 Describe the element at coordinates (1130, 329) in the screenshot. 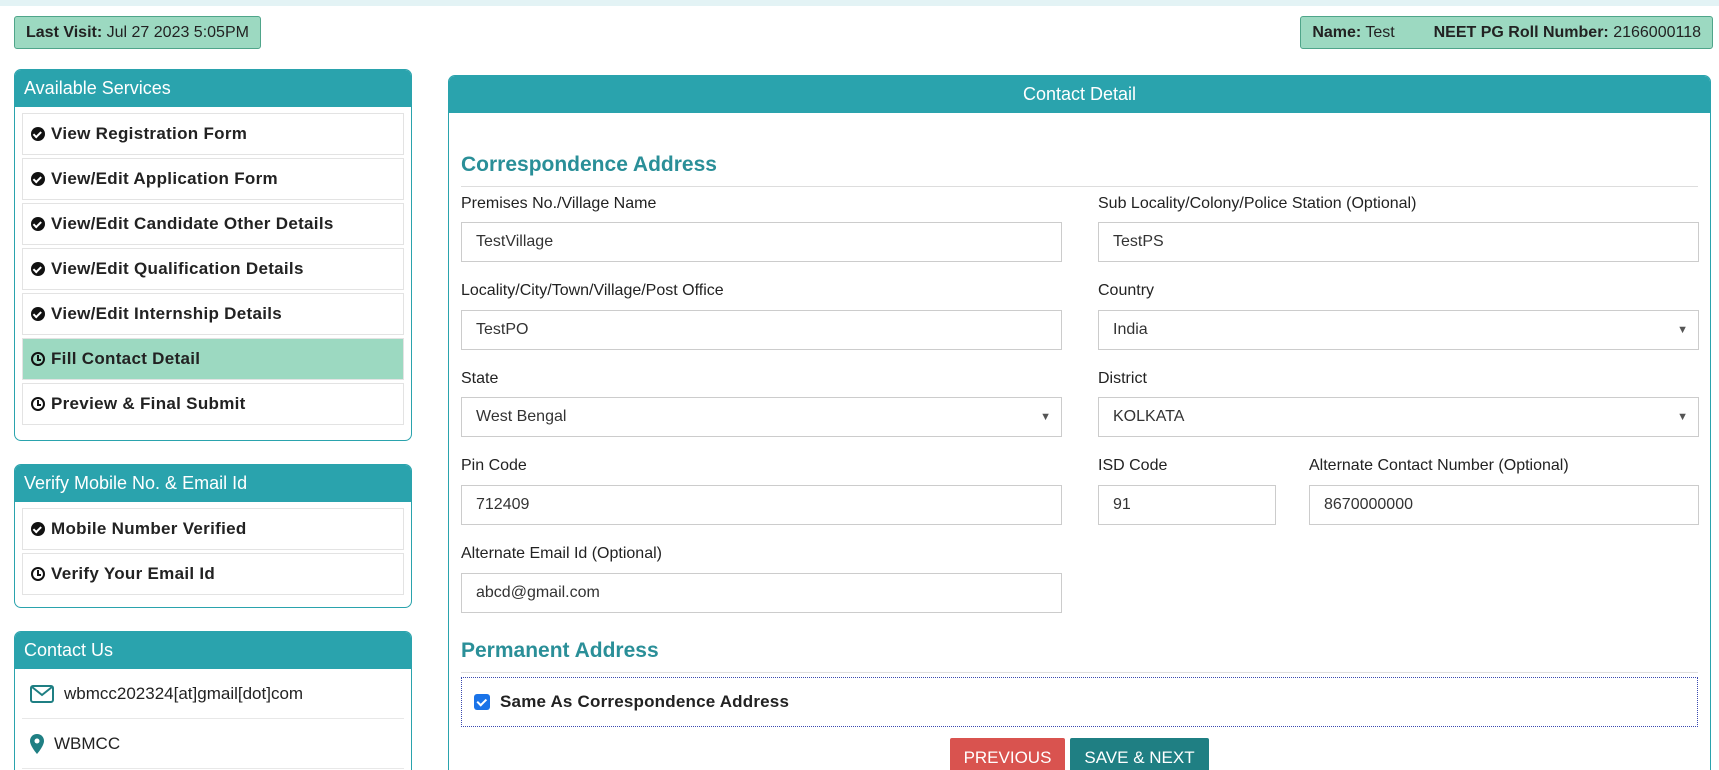

I see `country-value: India` at that location.